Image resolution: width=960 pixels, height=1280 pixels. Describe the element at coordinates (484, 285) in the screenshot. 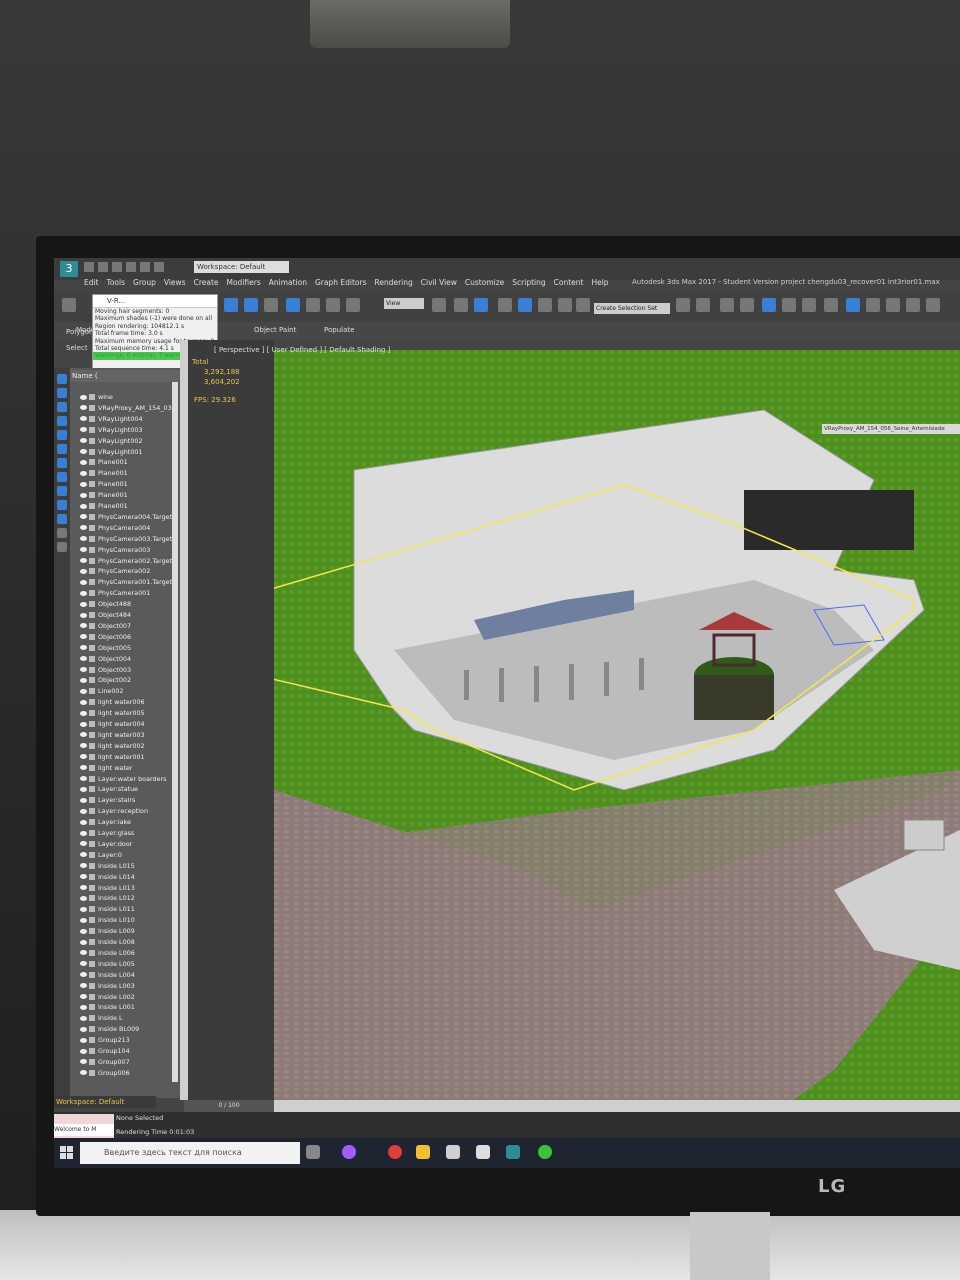

I see `menu-customize: Customize` at that location.